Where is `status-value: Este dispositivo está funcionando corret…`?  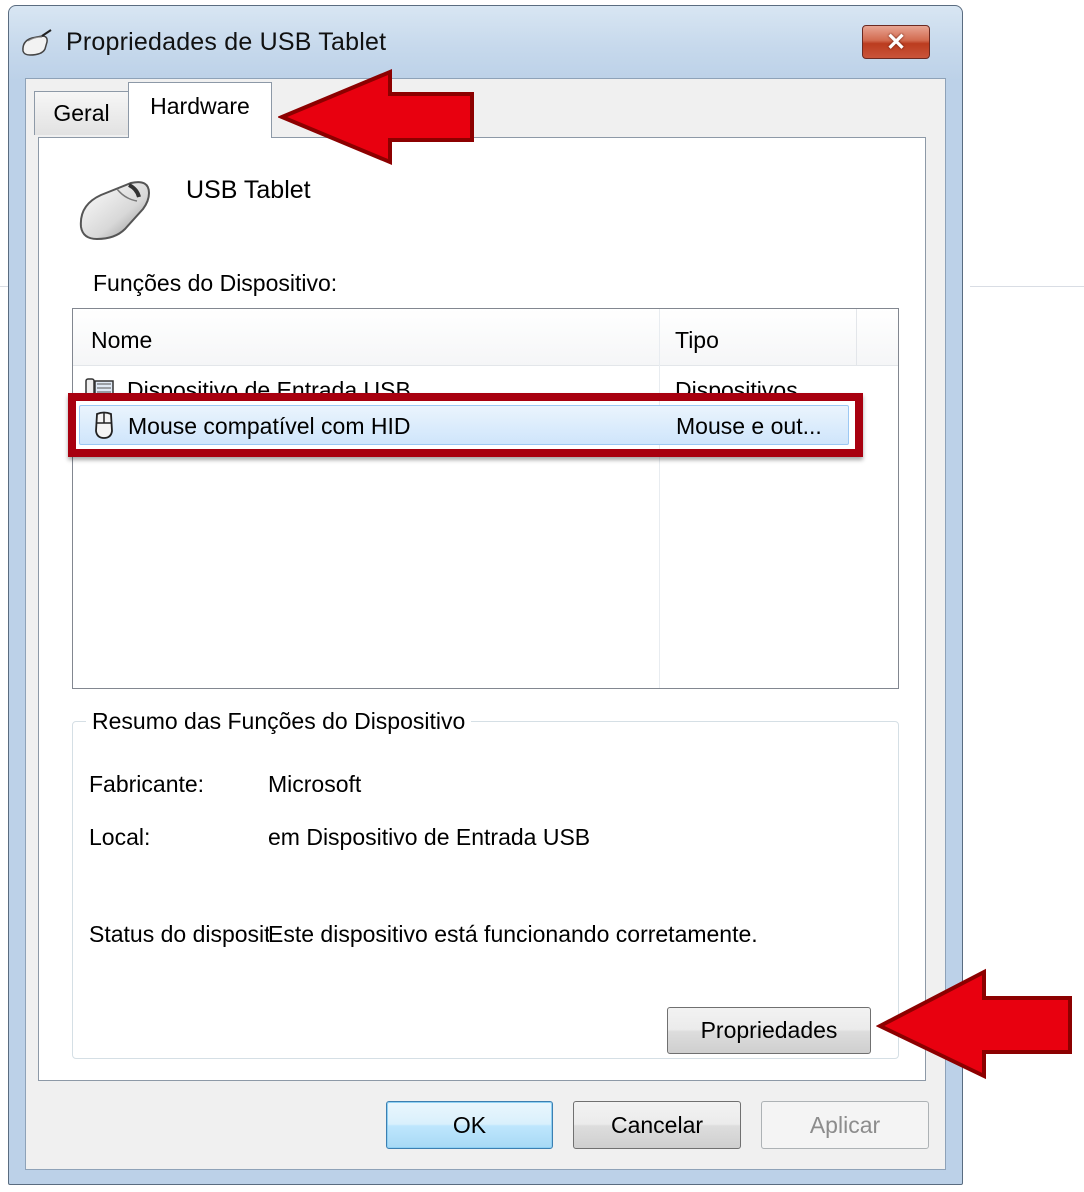
status-value: Este dispositivo está funcionando corret… is located at coordinates (513, 934).